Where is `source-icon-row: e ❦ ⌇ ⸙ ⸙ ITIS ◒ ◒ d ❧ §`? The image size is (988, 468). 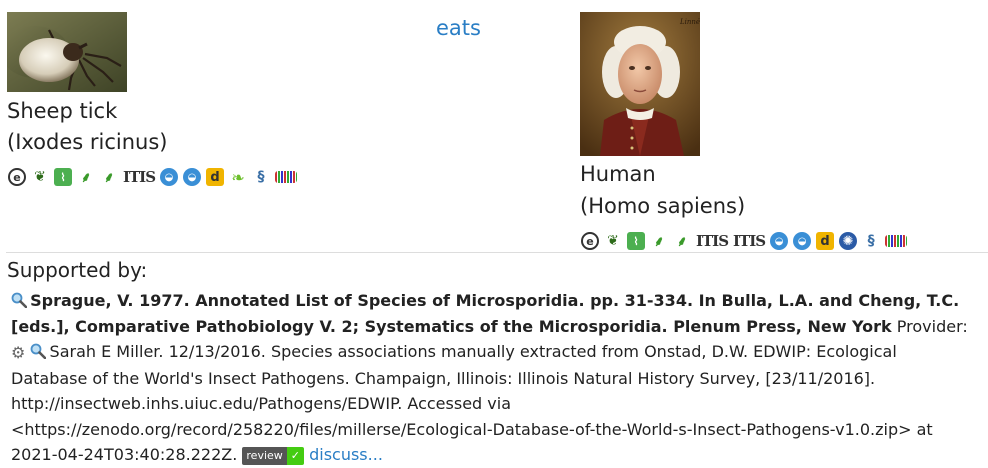
source-icon-row: e ❦ ⌇ ⸙ ⸙ ITIS ◒ ◒ d ❧ § is located at coordinates (155, 177).